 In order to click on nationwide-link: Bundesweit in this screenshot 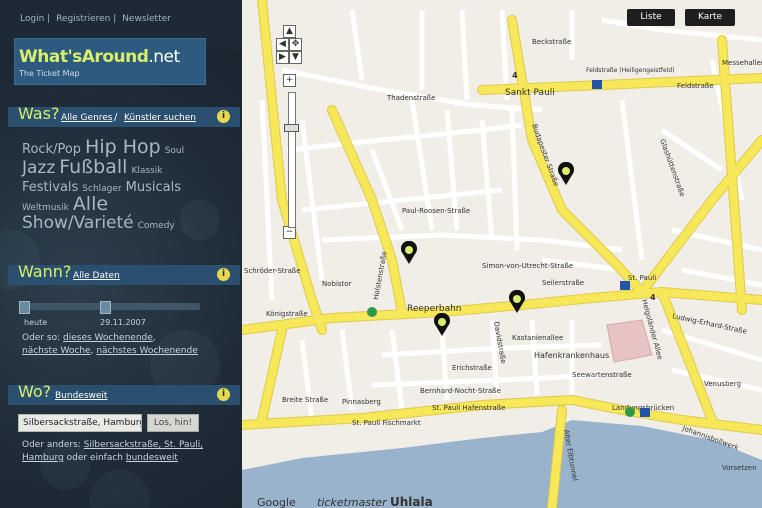, I will do `click(81, 396)`.